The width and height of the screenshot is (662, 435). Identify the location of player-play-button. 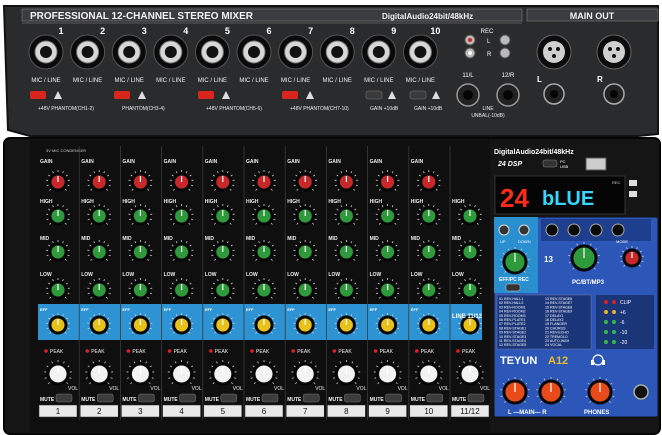
(574, 230).